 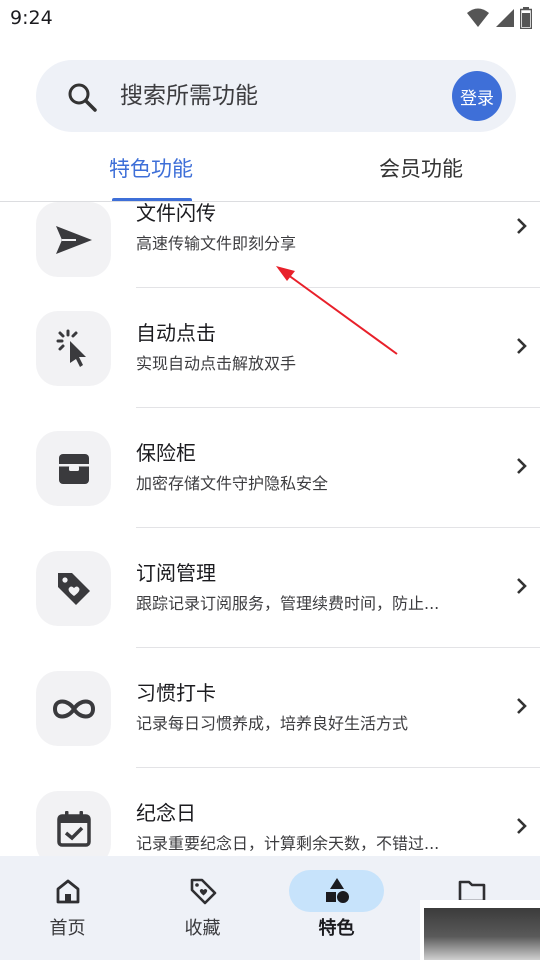 I want to click on feature-title: 自动点击, so click(x=176, y=333).